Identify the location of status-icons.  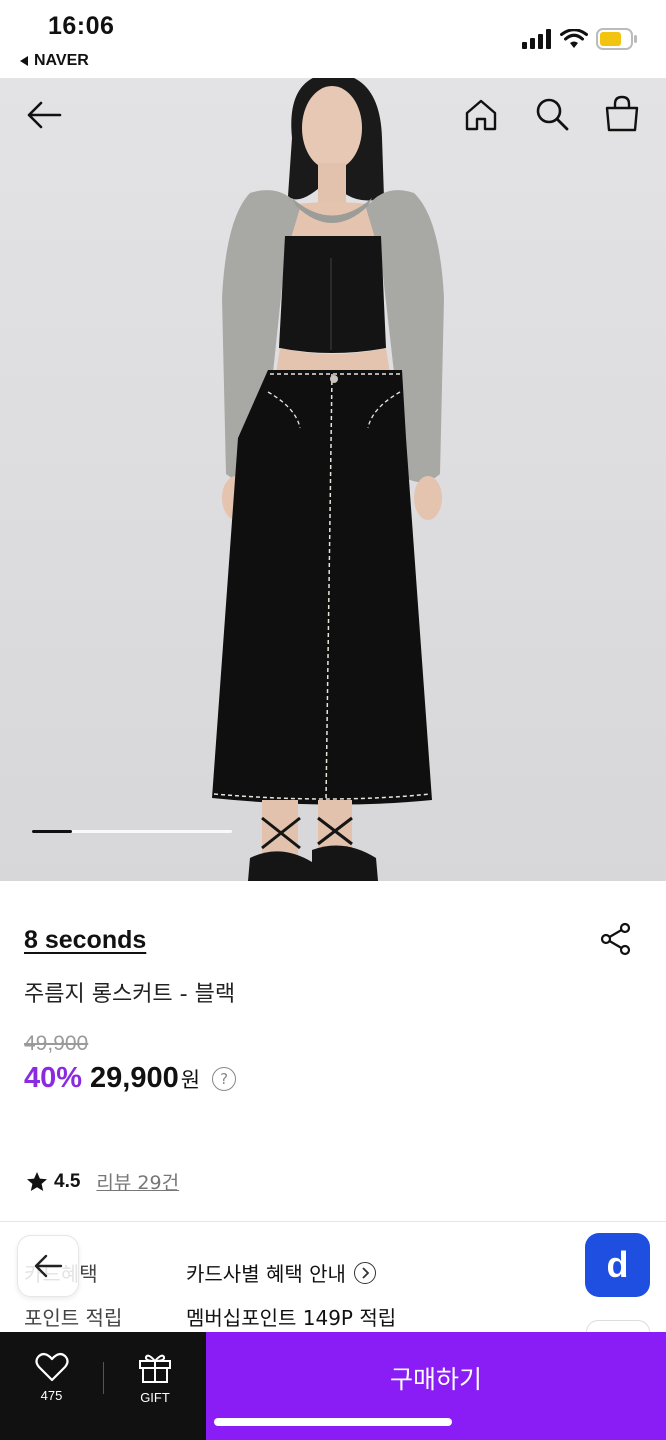
(580, 39).